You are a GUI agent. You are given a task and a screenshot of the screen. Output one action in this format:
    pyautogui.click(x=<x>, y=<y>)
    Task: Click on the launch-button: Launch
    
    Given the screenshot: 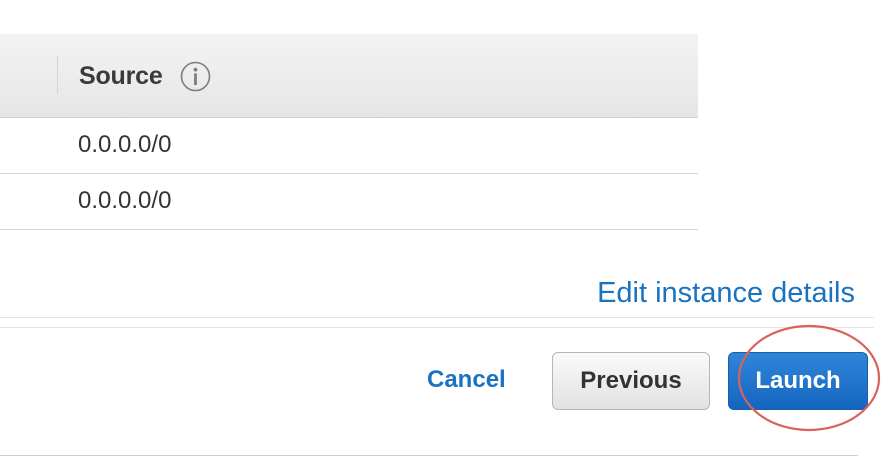 What is the action you would take?
    pyautogui.click(x=798, y=381)
    